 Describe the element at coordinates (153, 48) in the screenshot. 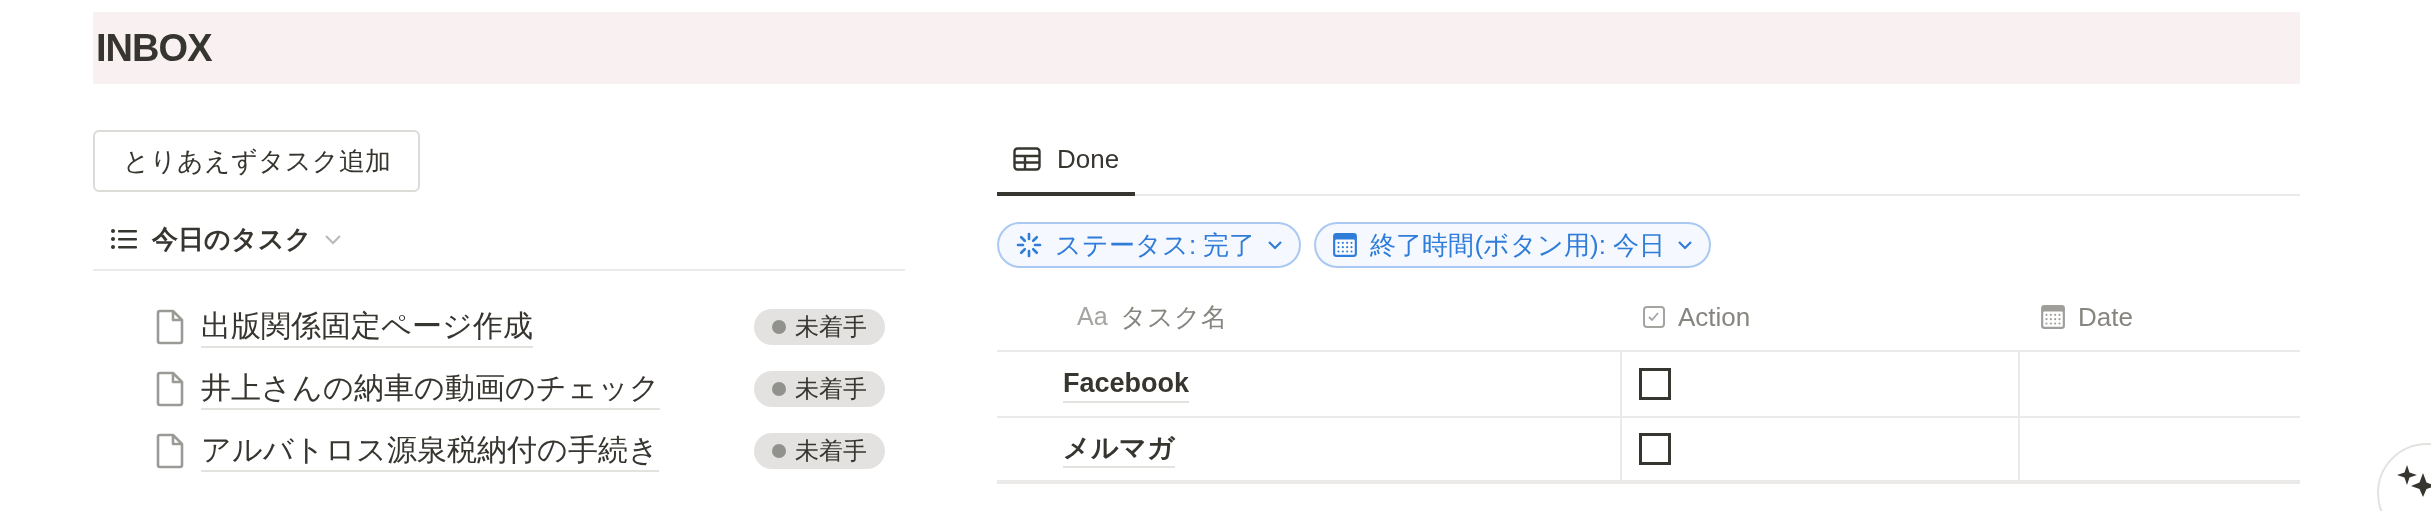

I see `page-title: INBOX` at that location.